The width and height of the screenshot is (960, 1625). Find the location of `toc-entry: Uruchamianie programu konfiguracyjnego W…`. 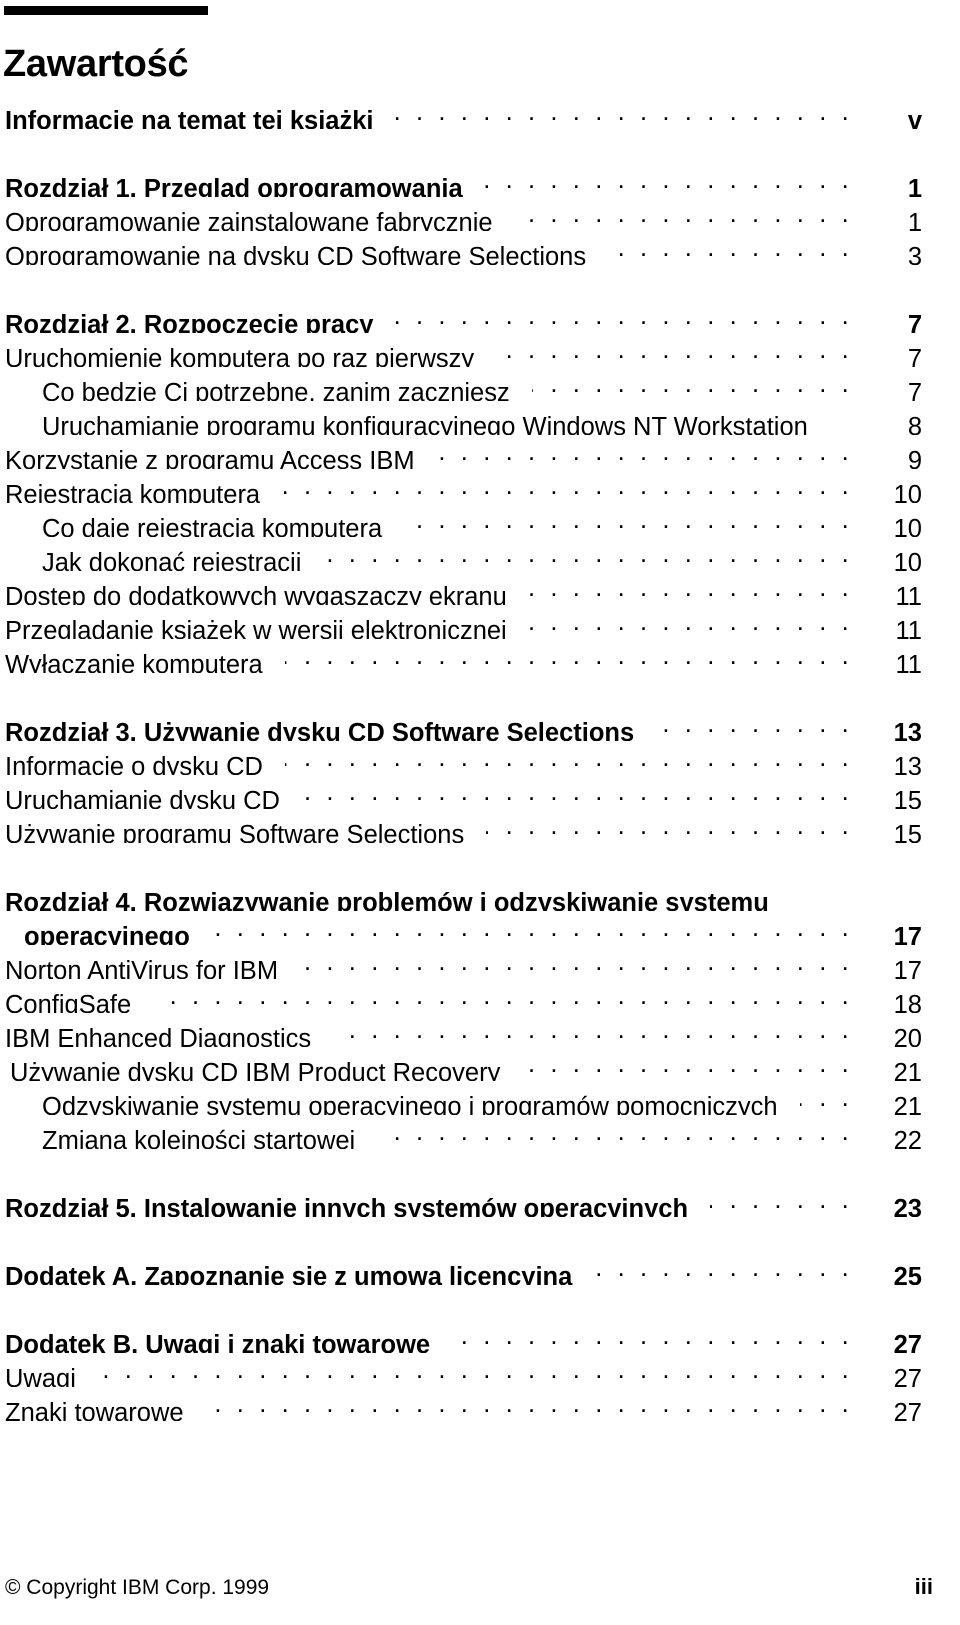

toc-entry: Uruchamianie programu konfiguracyjnego W… is located at coordinates (464, 418).